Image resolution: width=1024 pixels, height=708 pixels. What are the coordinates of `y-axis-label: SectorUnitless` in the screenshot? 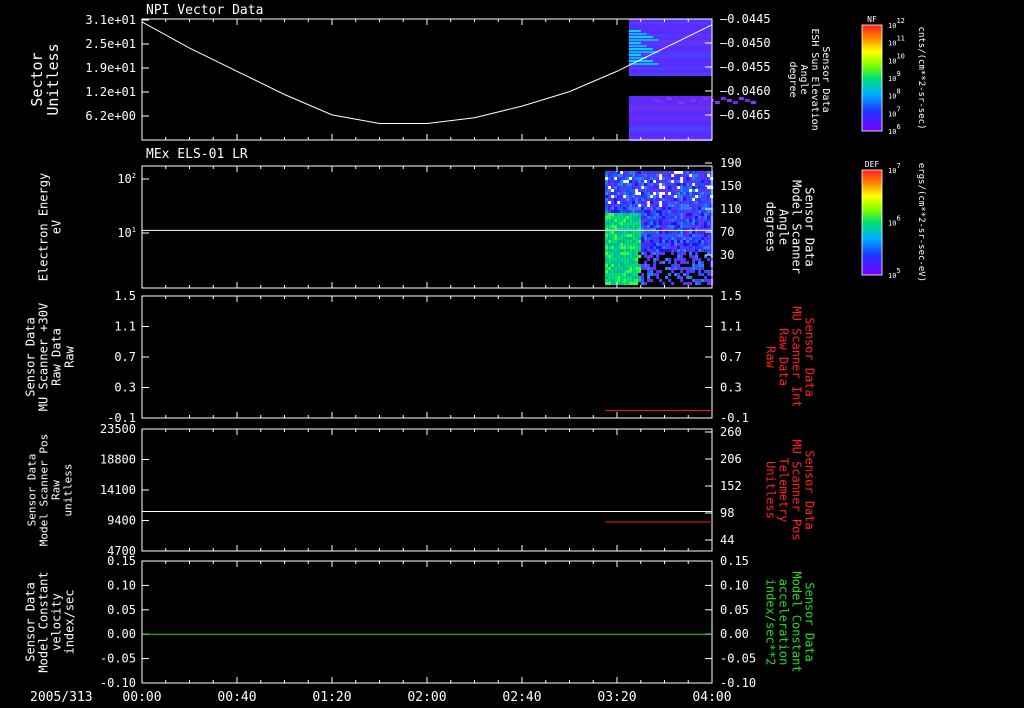 It's located at (45, 79).